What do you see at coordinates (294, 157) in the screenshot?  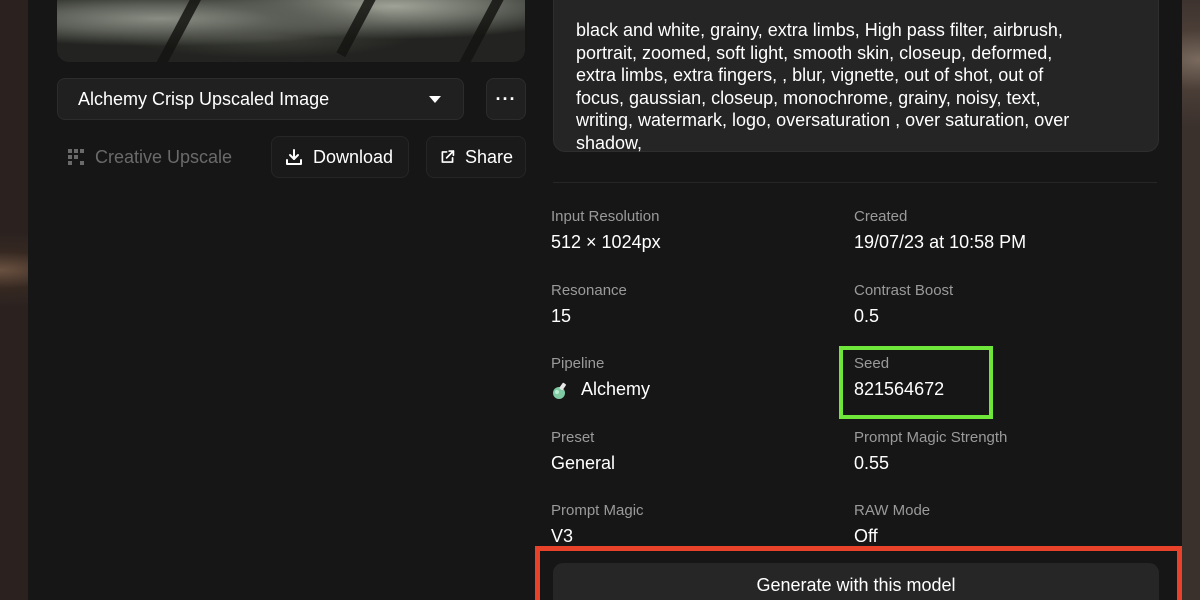 I see `download-icon` at bounding box center [294, 157].